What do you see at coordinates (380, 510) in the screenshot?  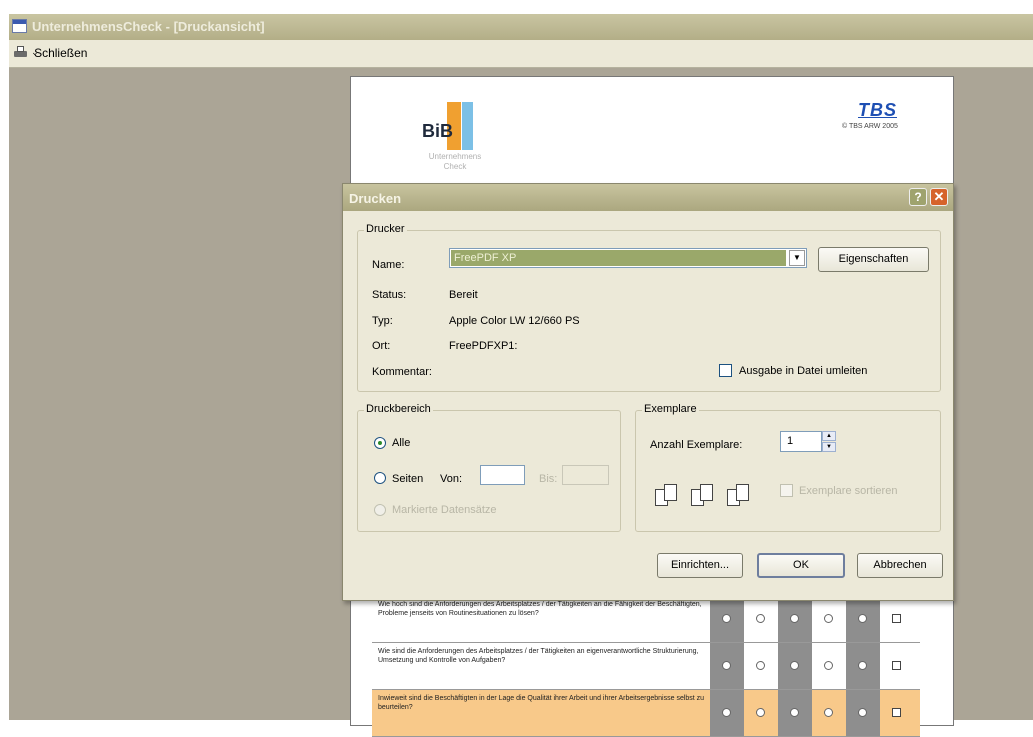 I see `range-selected-radio` at bounding box center [380, 510].